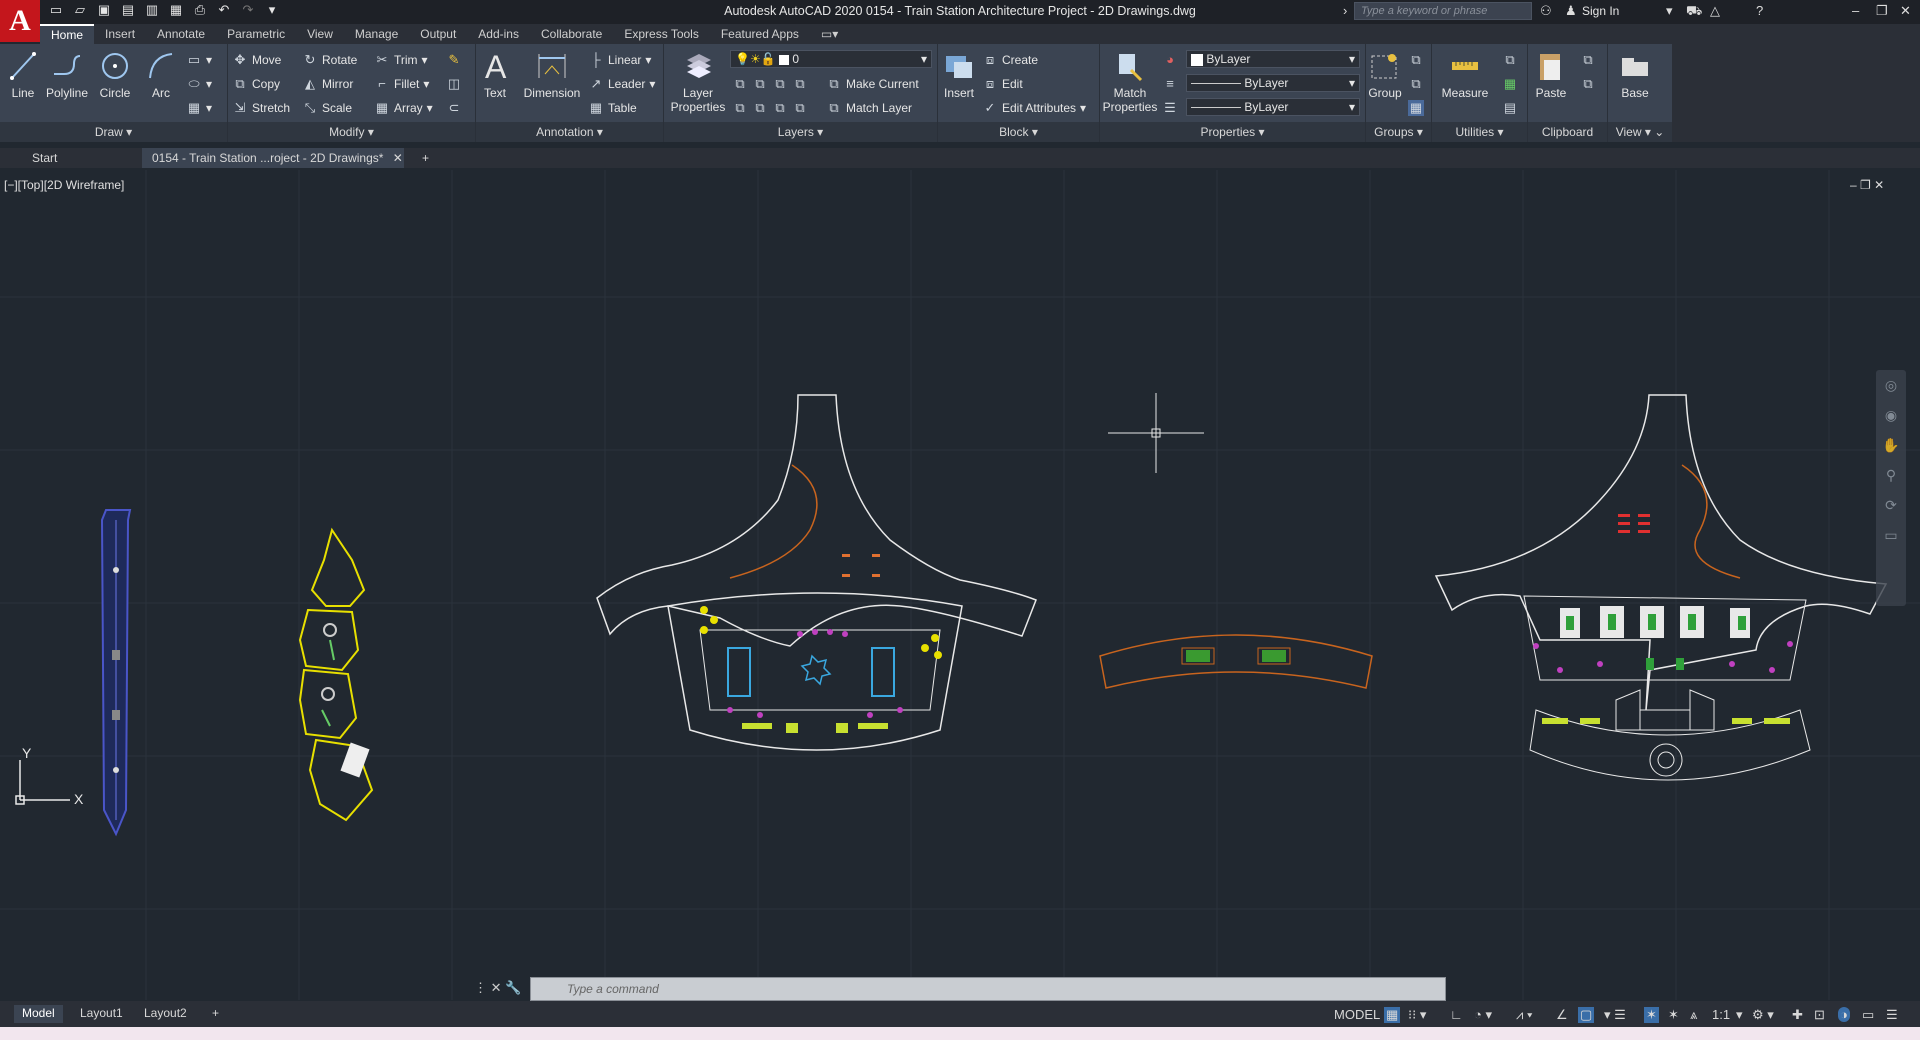 This screenshot has width=1920, height=1040. I want to click on make-current-button: ⧉ Make Current, so click(872, 84).